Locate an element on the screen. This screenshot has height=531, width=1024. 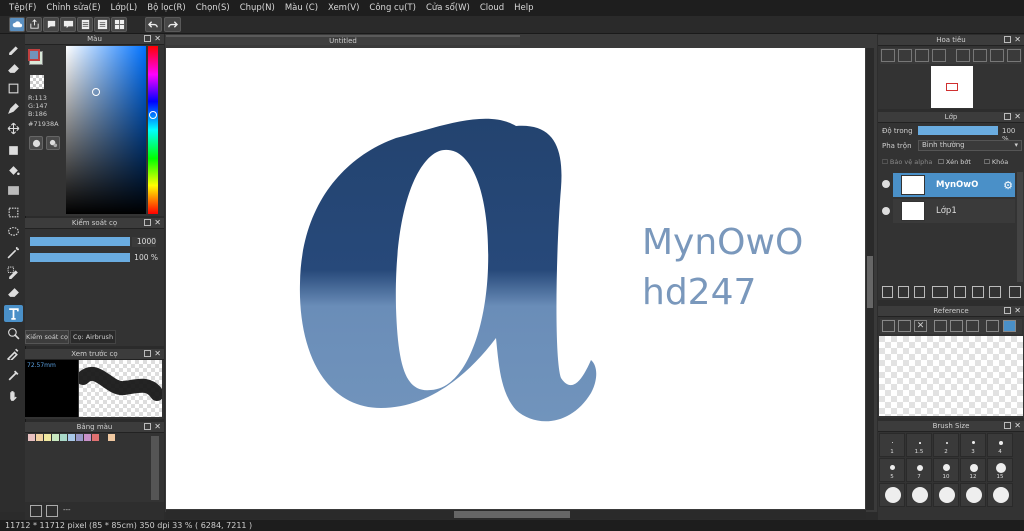
undo-icon is located at coordinates (153, 24).